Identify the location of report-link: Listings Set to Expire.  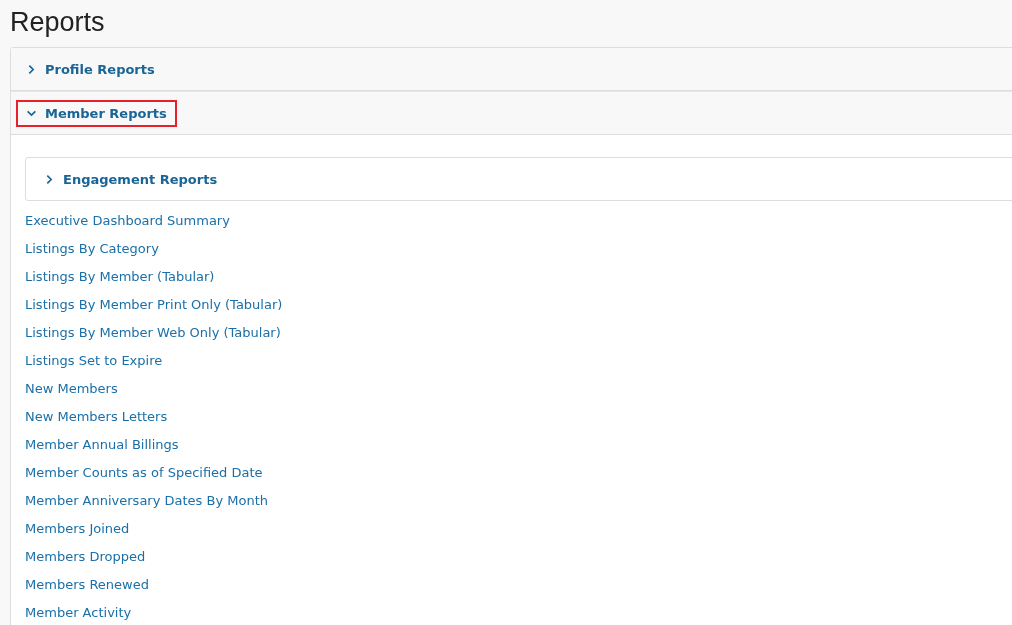
(94, 361).